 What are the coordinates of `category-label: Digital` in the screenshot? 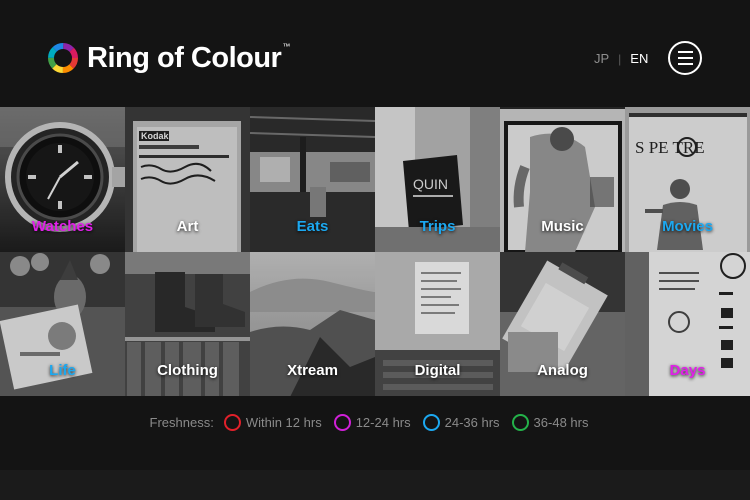 It's located at (437, 370).